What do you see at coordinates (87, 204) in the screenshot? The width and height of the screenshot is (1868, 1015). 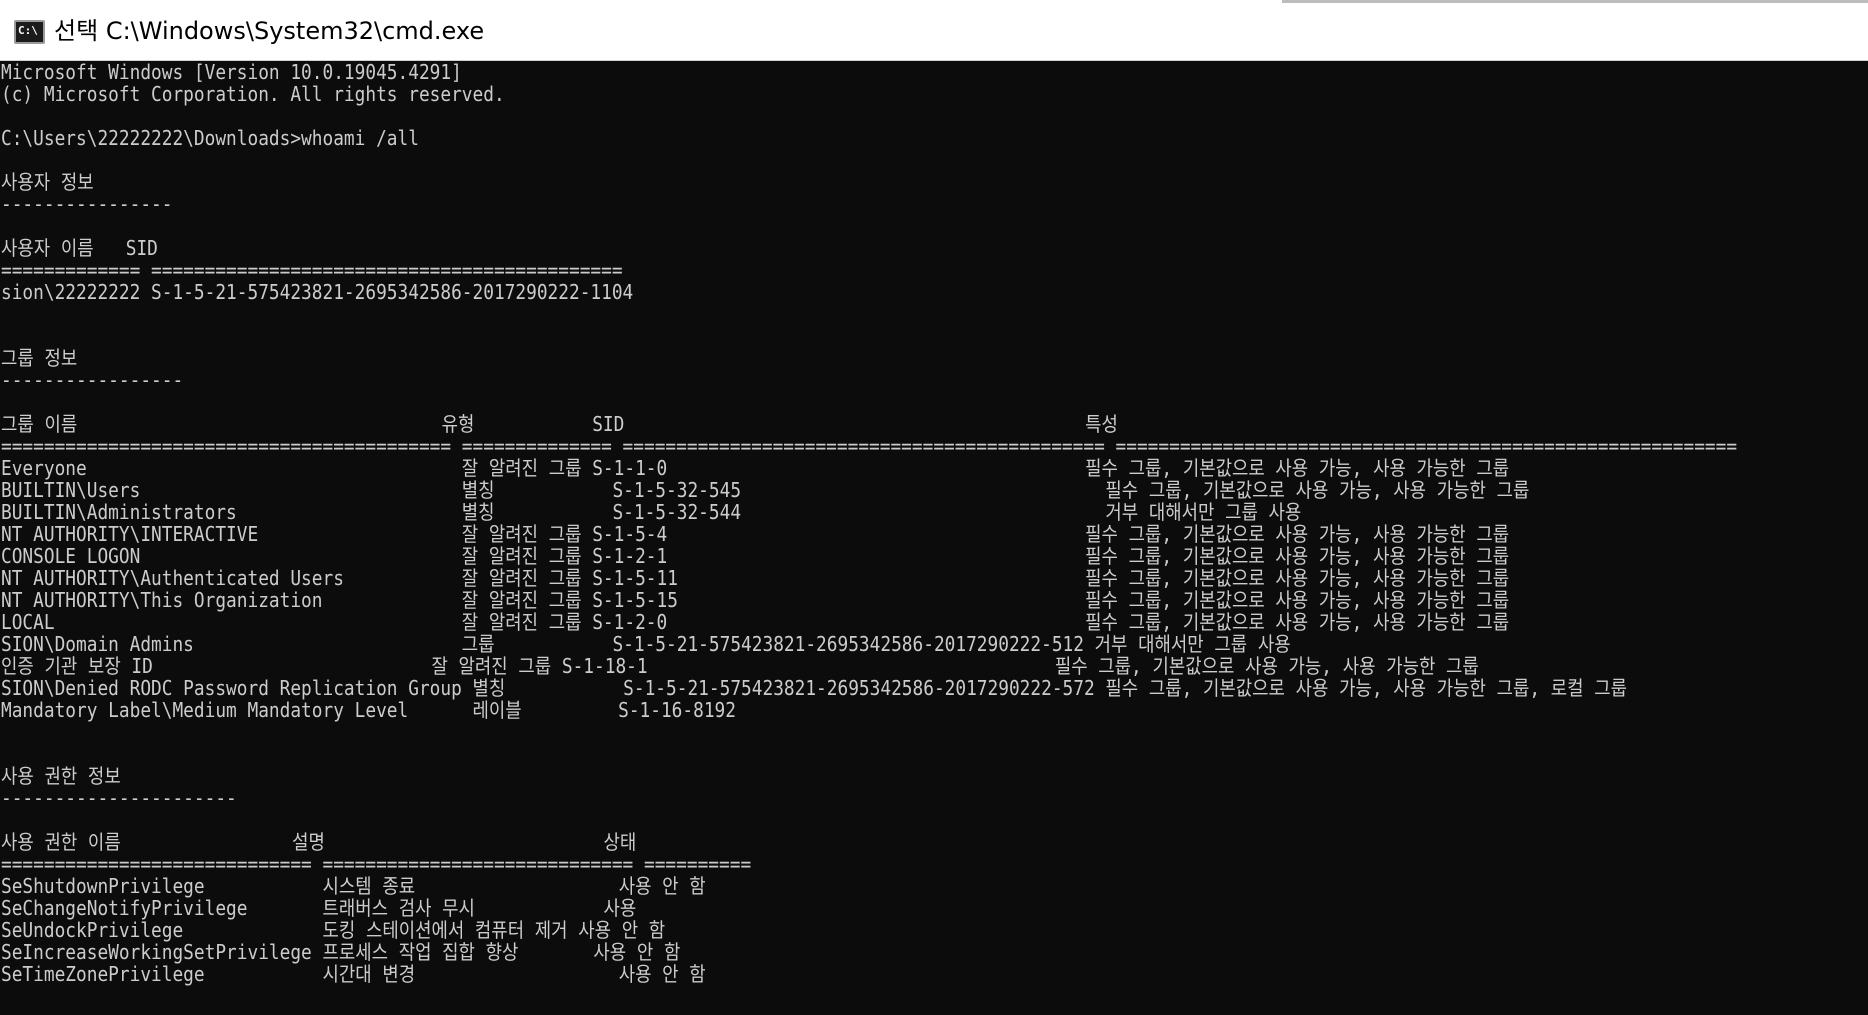 I see `console-line: ----------------` at bounding box center [87, 204].